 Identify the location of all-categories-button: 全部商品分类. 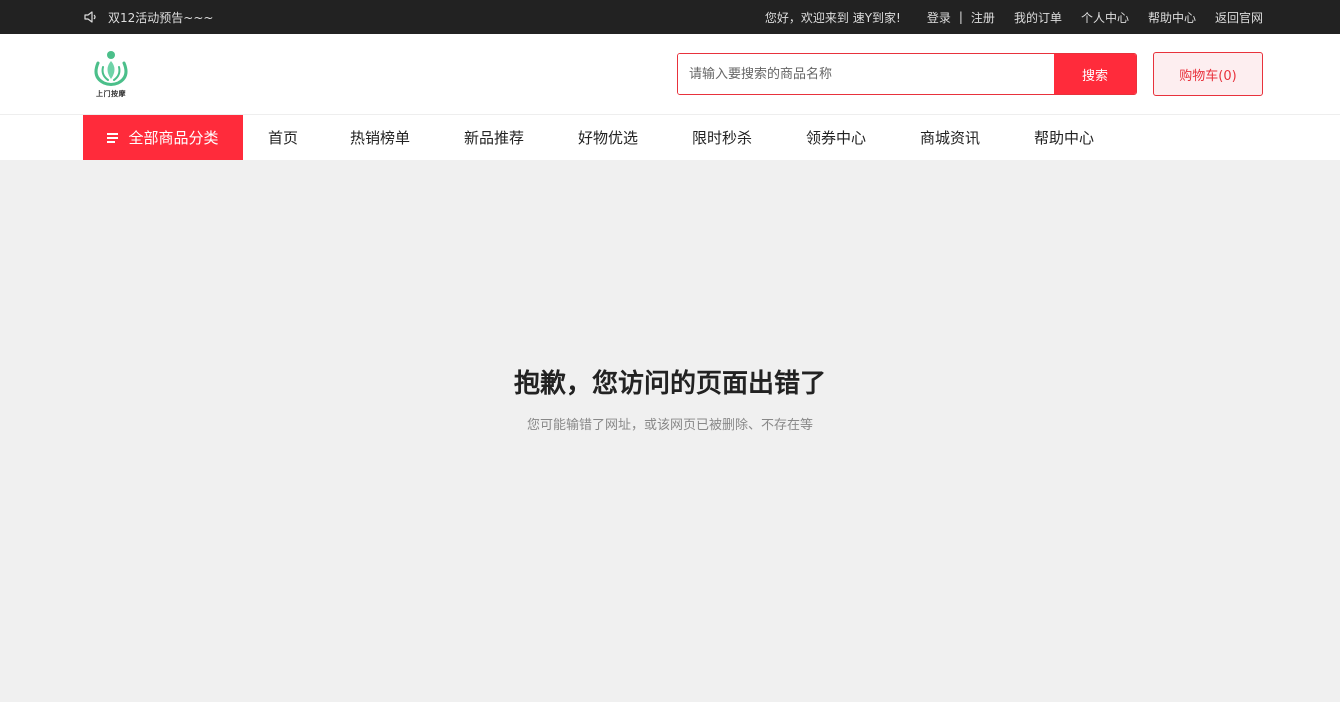
(163, 137).